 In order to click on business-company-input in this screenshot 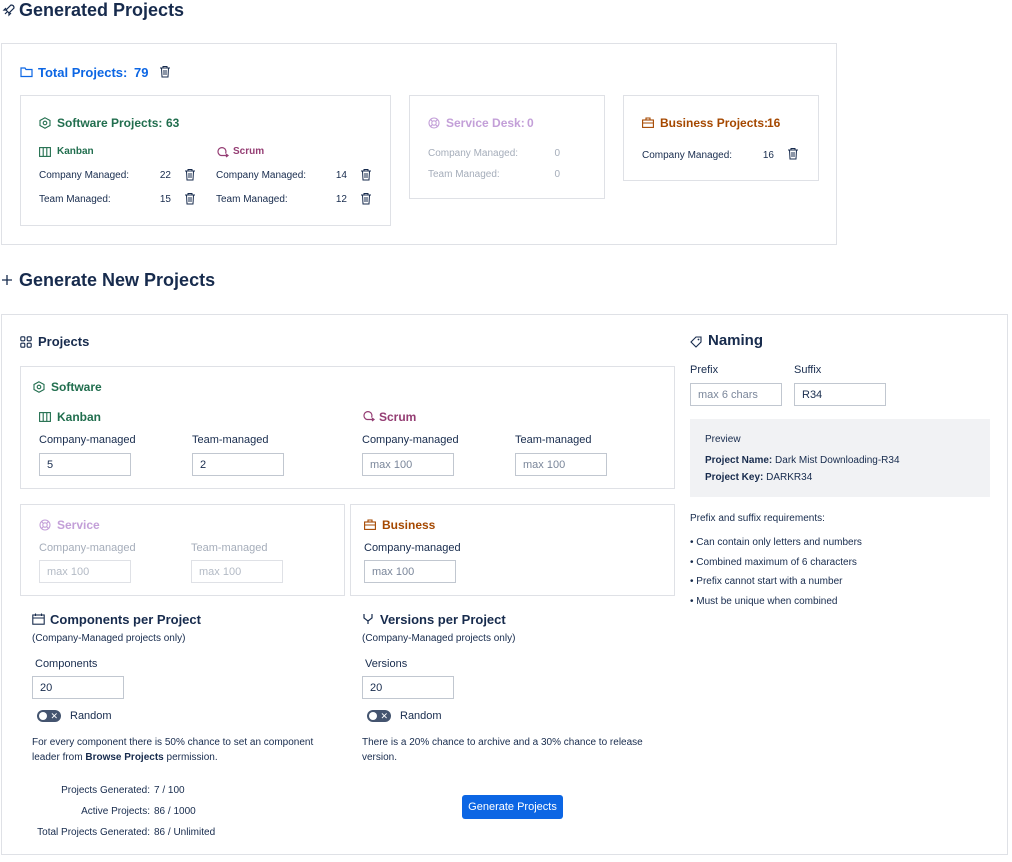, I will do `click(410, 571)`.